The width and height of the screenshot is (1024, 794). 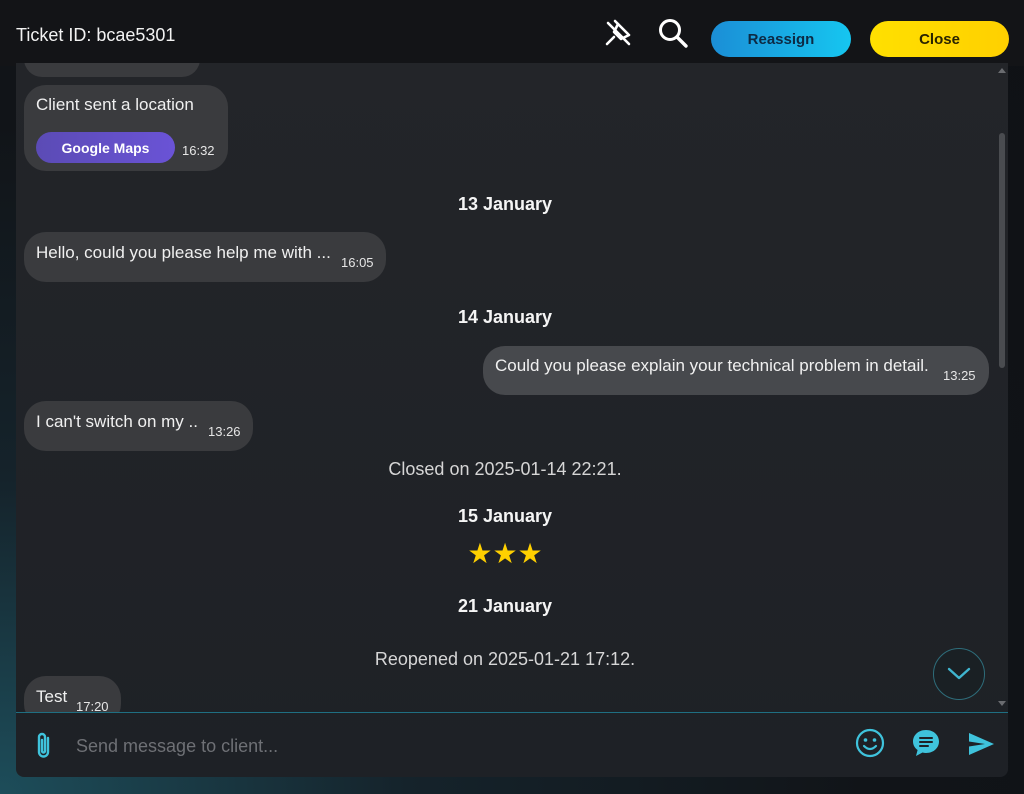 What do you see at coordinates (505, 606) in the screenshot?
I see `date-separator: 21 January` at bounding box center [505, 606].